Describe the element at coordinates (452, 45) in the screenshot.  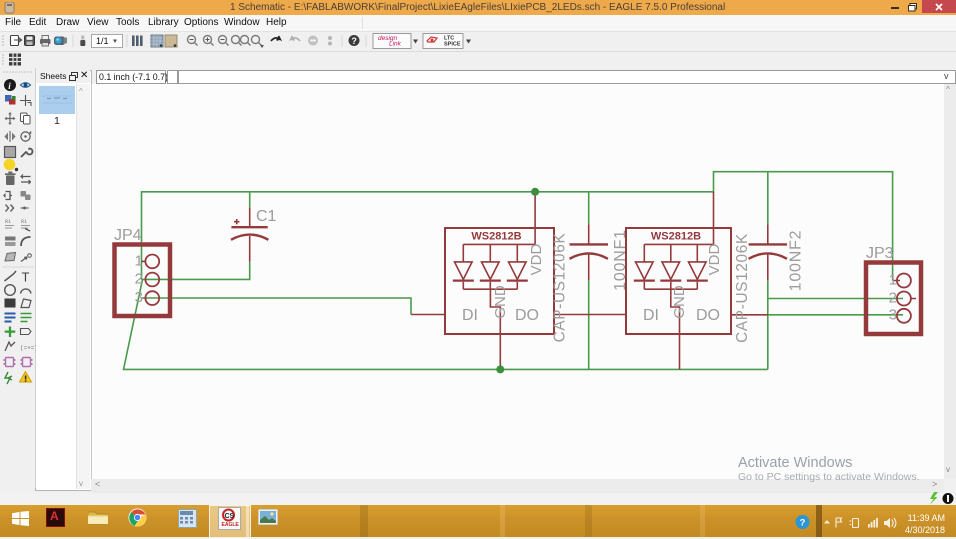
I see `svg-text: SPICE` at that location.